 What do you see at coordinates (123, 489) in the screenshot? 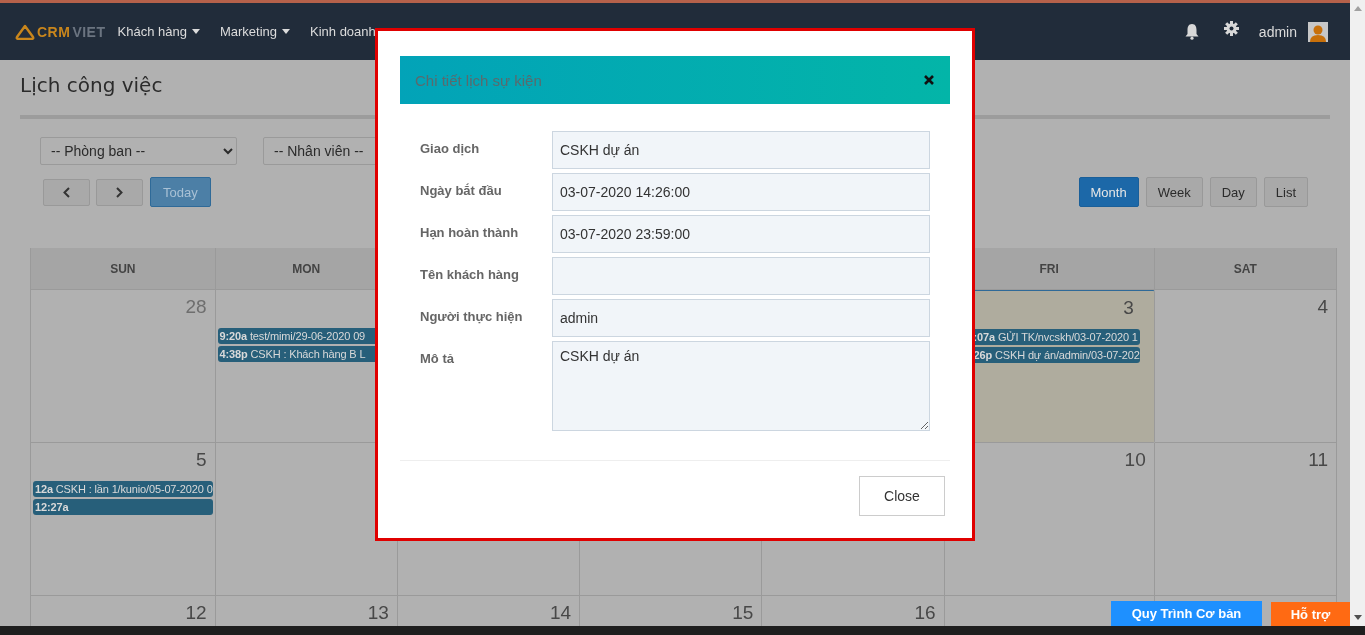
I see `calendar-event: 12a CSKH : lần 1/kunio/05-07-2020 0` at bounding box center [123, 489].